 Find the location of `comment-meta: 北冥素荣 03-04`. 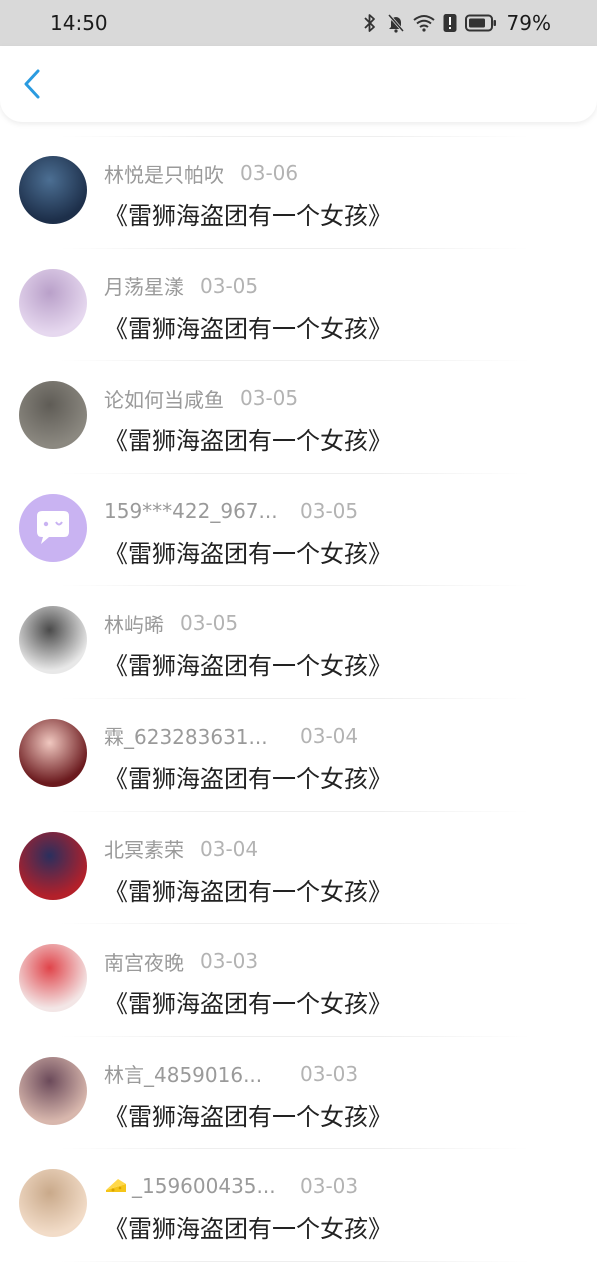

comment-meta: 北冥素荣 03-04 is located at coordinates (181, 849).